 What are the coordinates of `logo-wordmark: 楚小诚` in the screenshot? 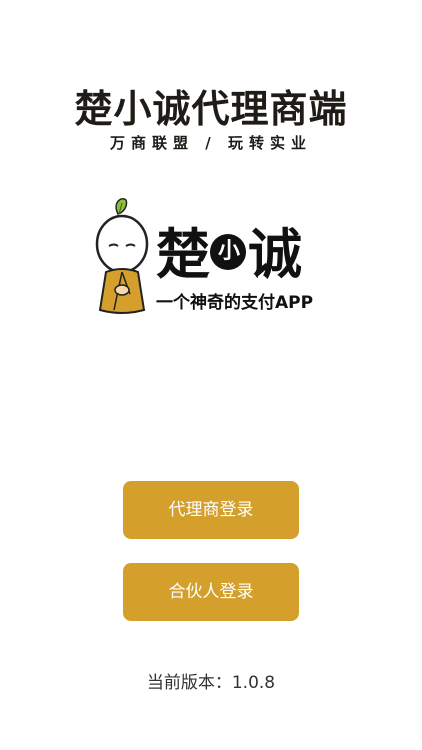 It's located at (229, 249).